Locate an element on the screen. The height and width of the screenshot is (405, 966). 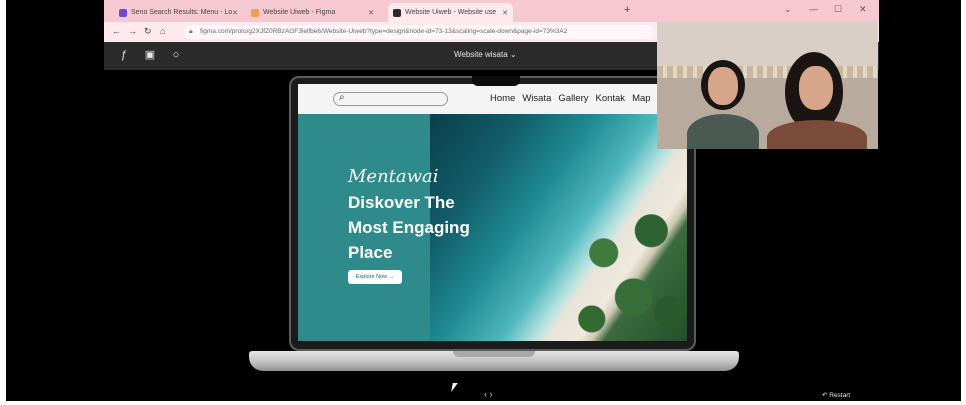
webcam-video is located at coordinates (767, 85).